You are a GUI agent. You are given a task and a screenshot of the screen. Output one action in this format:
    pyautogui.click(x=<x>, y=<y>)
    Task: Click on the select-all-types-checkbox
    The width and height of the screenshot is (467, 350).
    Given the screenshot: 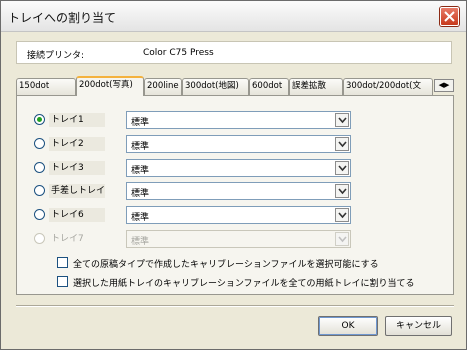 What is the action you would take?
    pyautogui.click(x=62, y=262)
    